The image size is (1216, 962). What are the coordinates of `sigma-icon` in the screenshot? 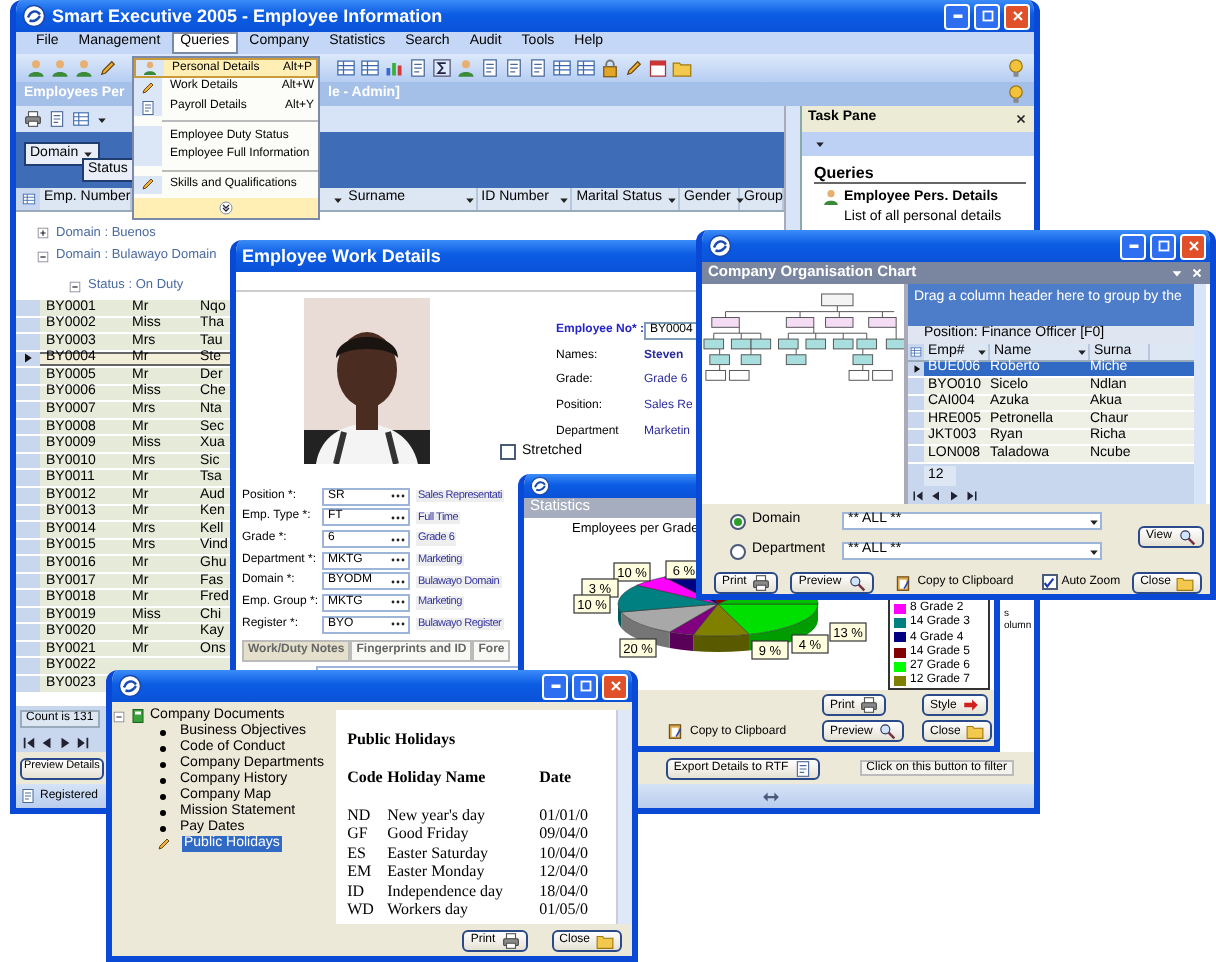 It's located at (442, 68).